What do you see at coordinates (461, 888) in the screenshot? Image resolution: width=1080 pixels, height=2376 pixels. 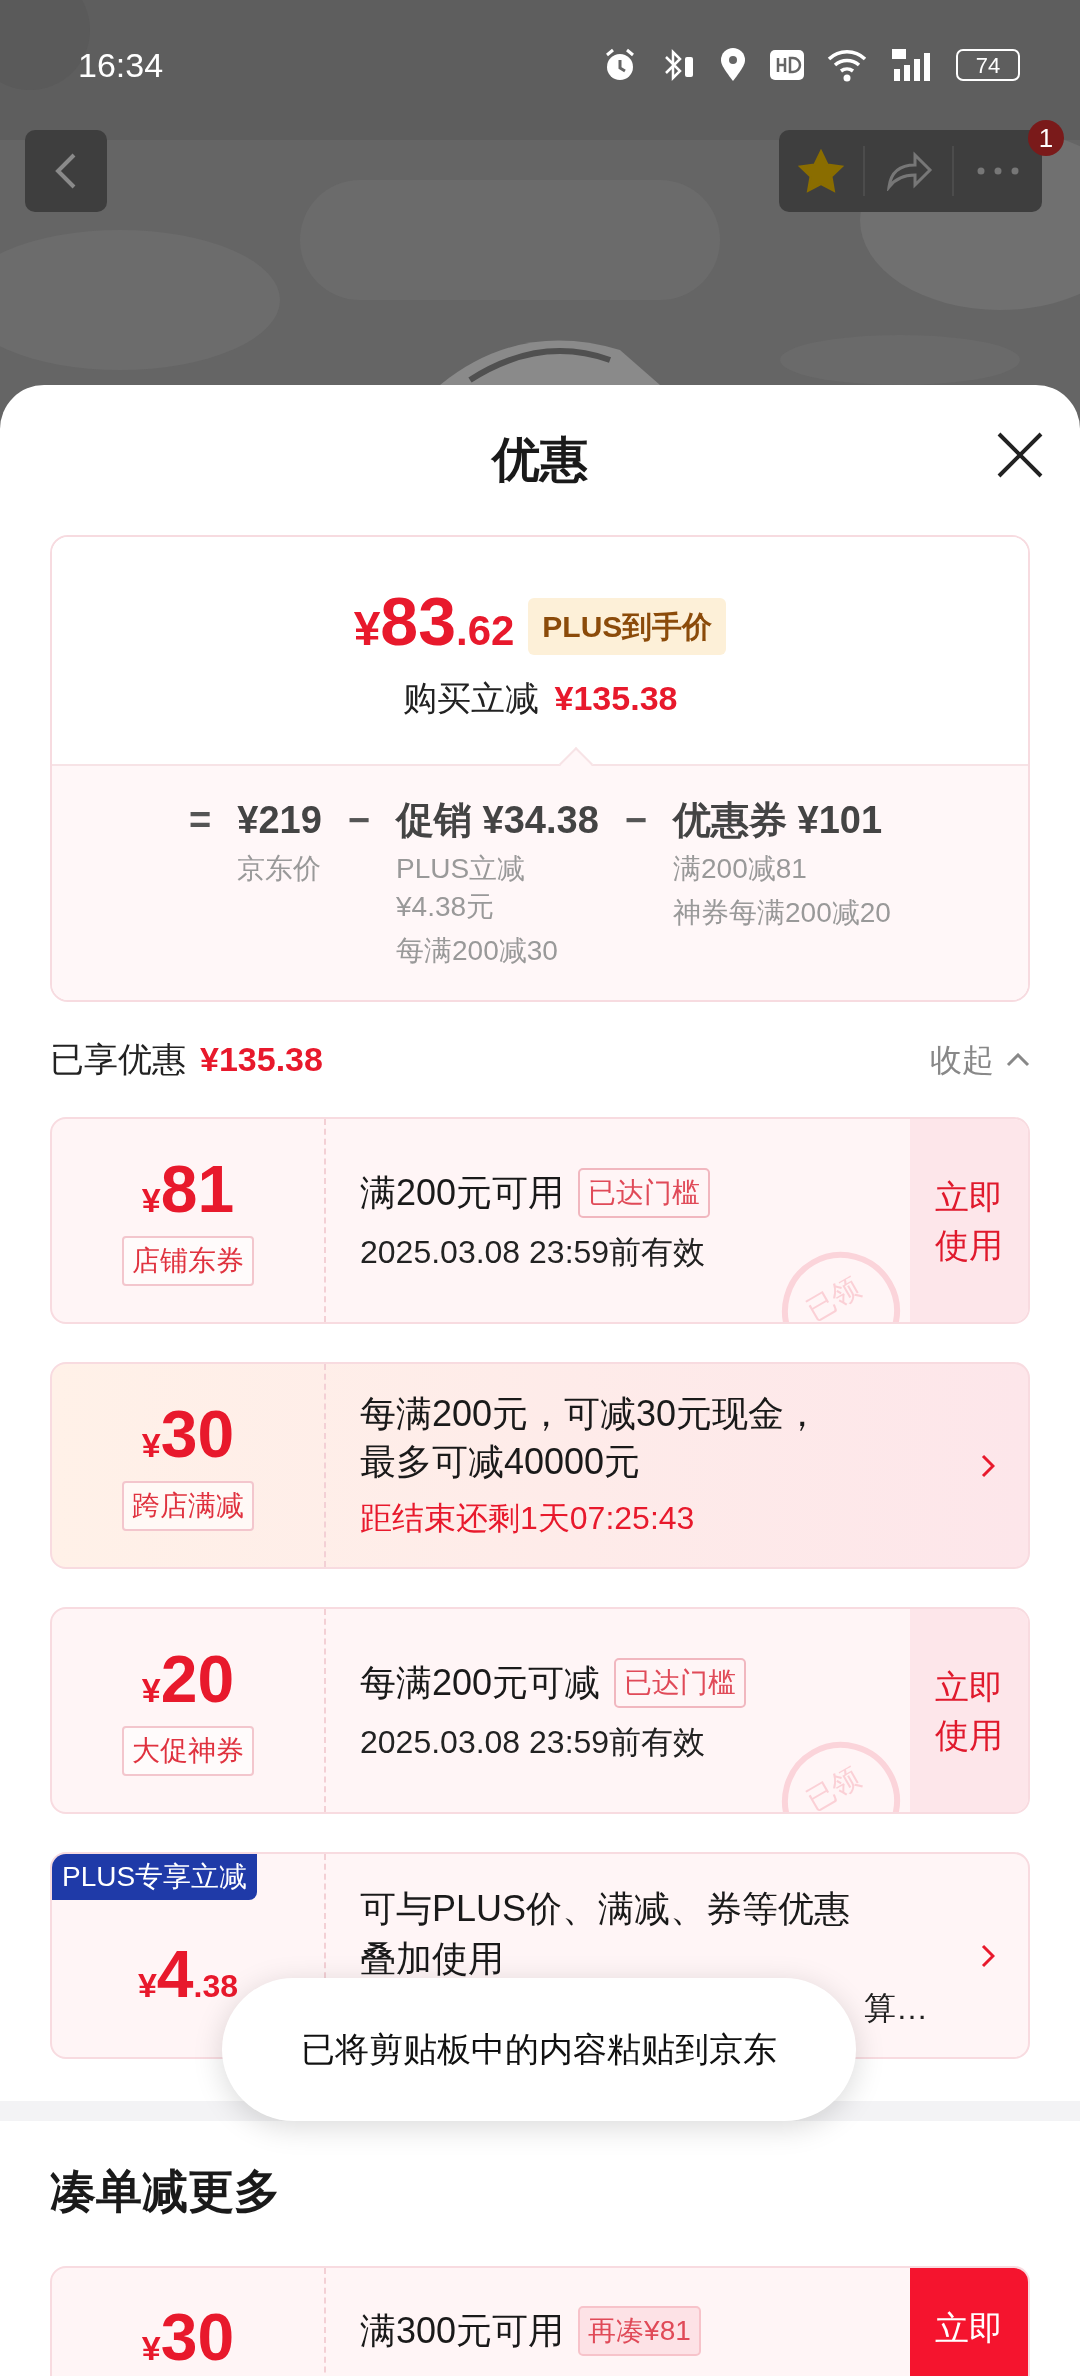 I see `breakdown-note: PLUS立减 ¥4.38元` at bounding box center [461, 888].